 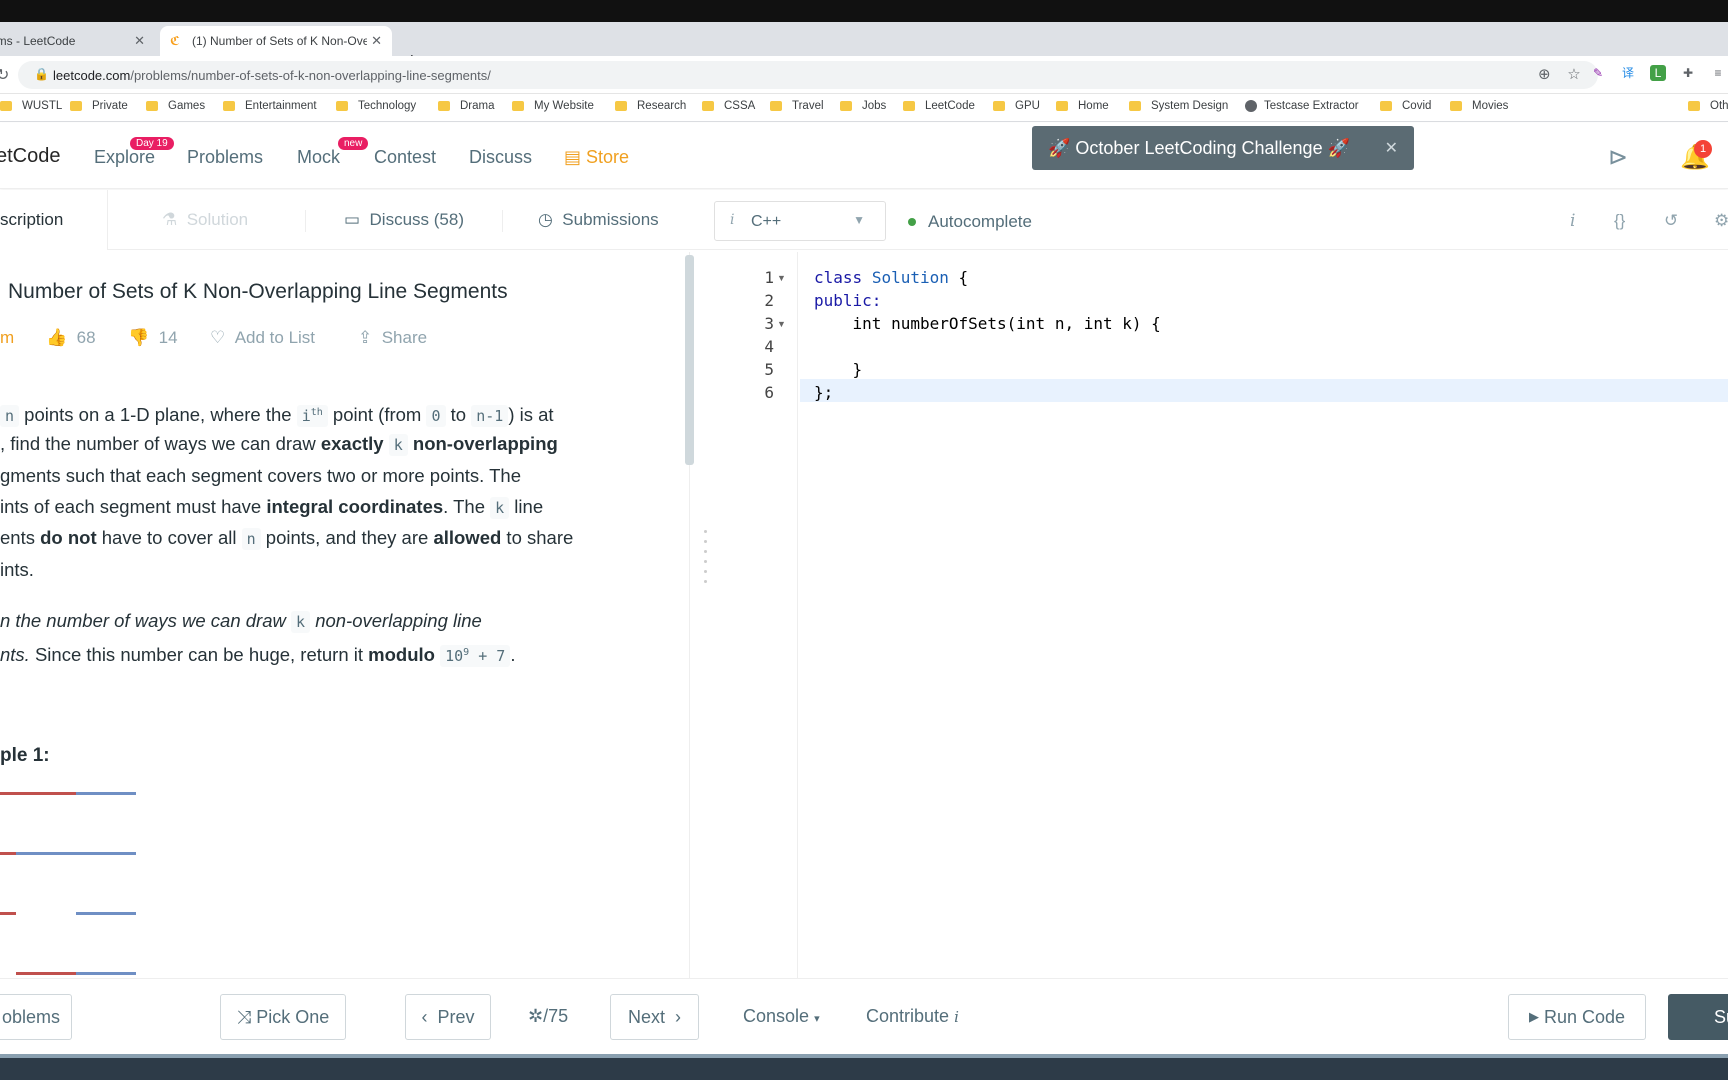 What do you see at coordinates (225, 157) in the screenshot?
I see `nav-problems: Problems` at bounding box center [225, 157].